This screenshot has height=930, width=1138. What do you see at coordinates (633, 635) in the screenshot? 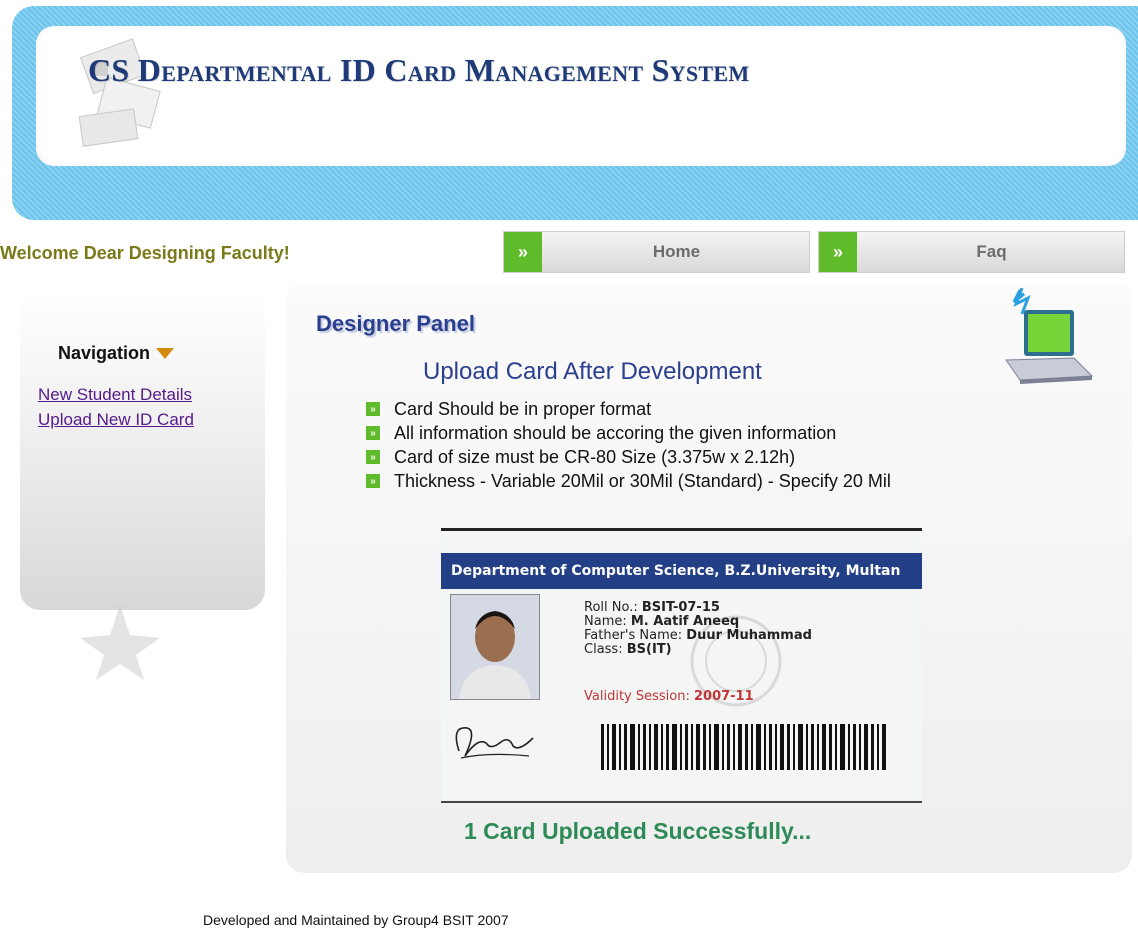
I see `father-label: Father's Name:` at bounding box center [633, 635].